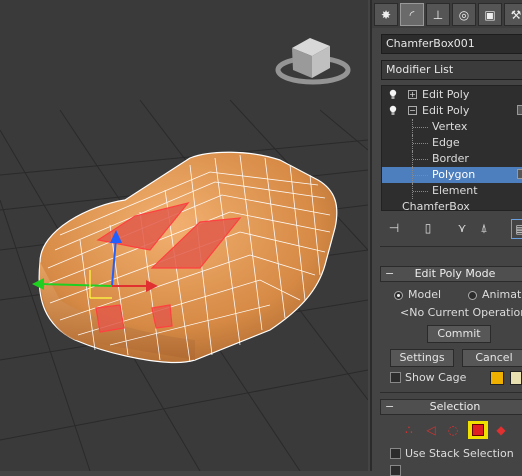 The image size is (522, 476). What do you see at coordinates (412, 94) in the screenshot?
I see `expand-icon: +` at bounding box center [412, 94].